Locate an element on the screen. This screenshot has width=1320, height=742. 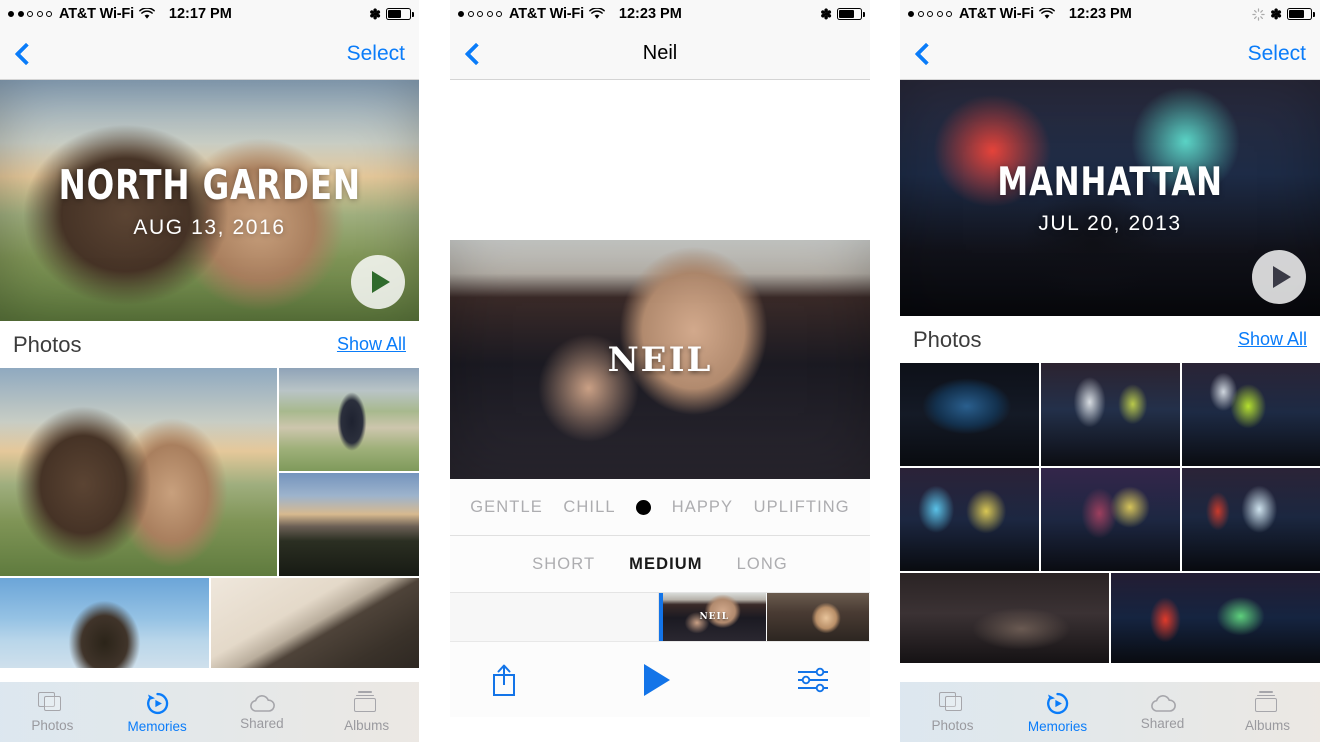
memory-preview-image: NEIL is located at coordinates (660, 359).